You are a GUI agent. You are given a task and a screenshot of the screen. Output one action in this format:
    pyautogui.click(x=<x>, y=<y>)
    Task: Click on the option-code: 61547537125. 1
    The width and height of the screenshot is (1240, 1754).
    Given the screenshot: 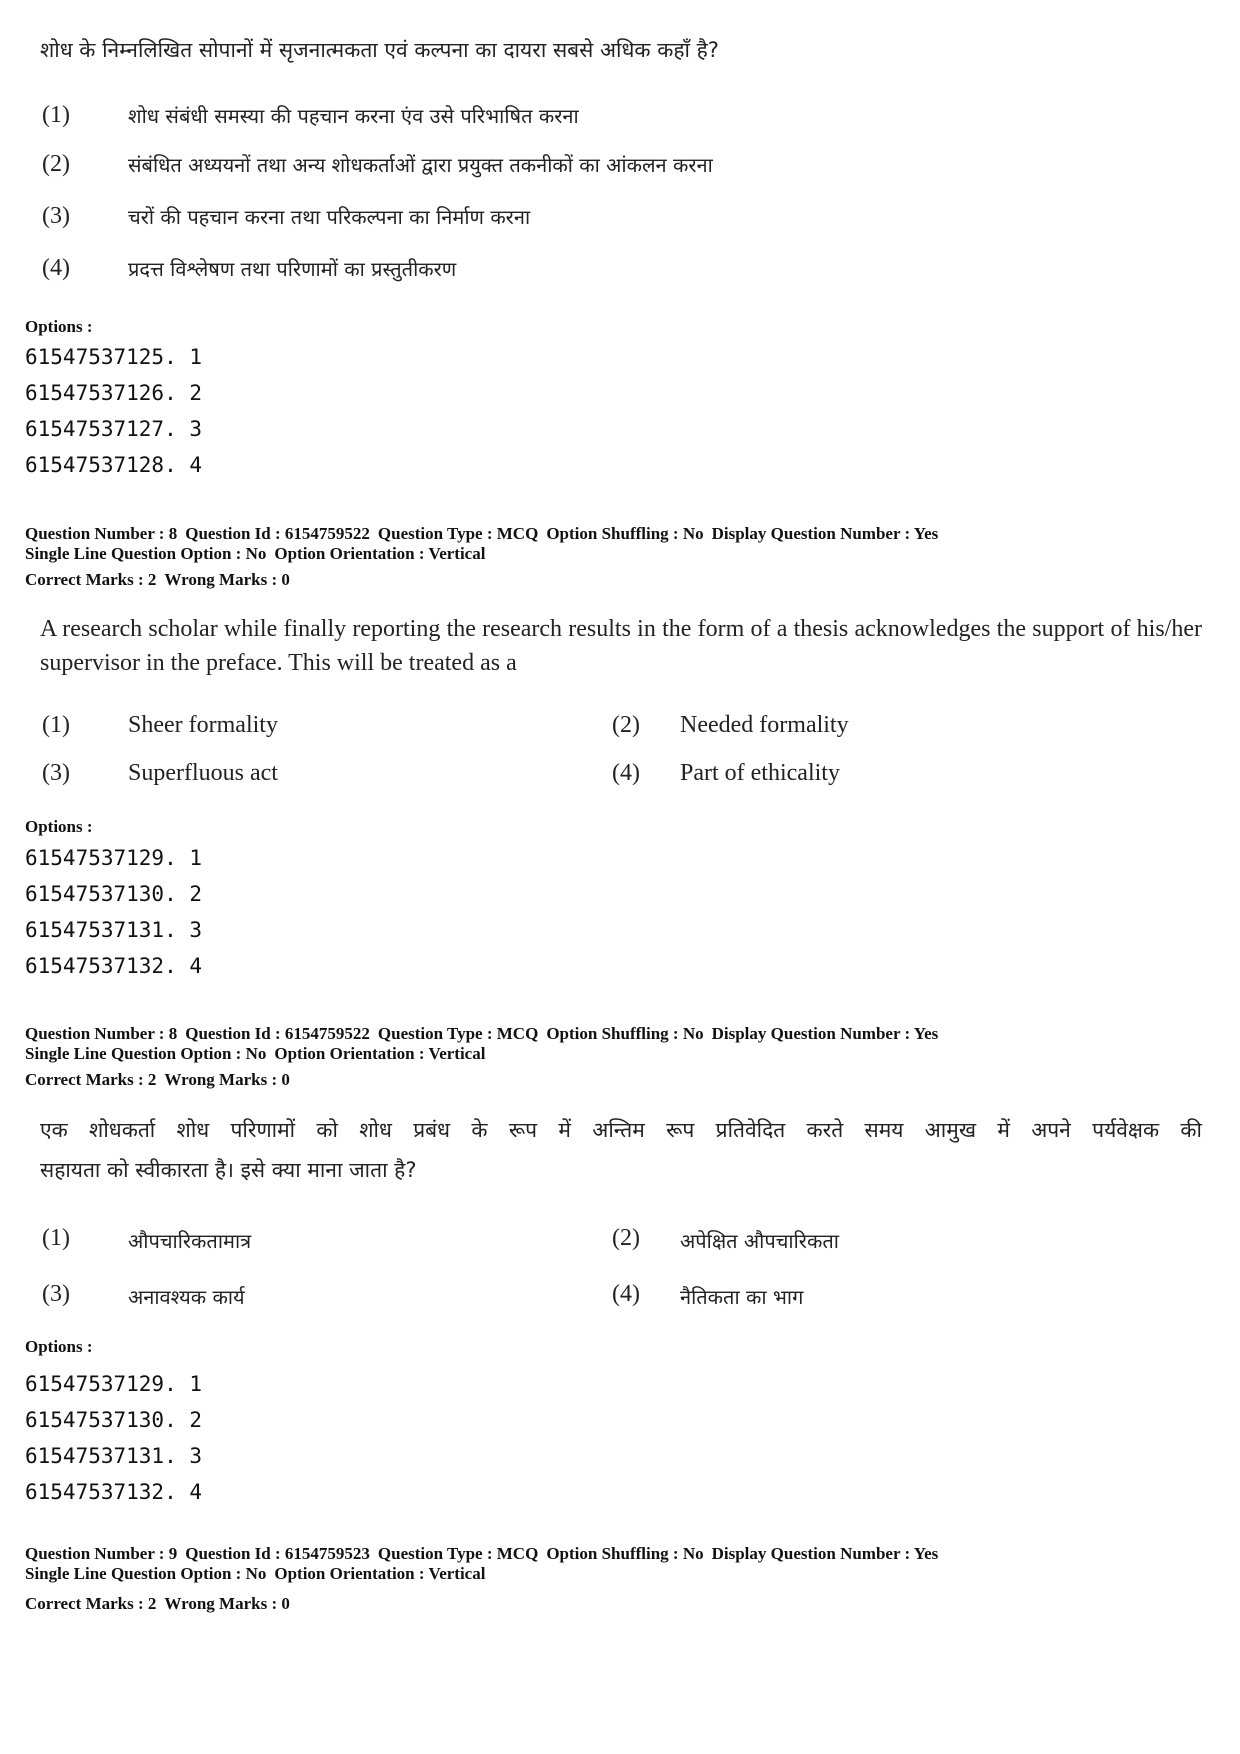 What is the action you would take?
    pyautogui.click(x=114, y=357)
    